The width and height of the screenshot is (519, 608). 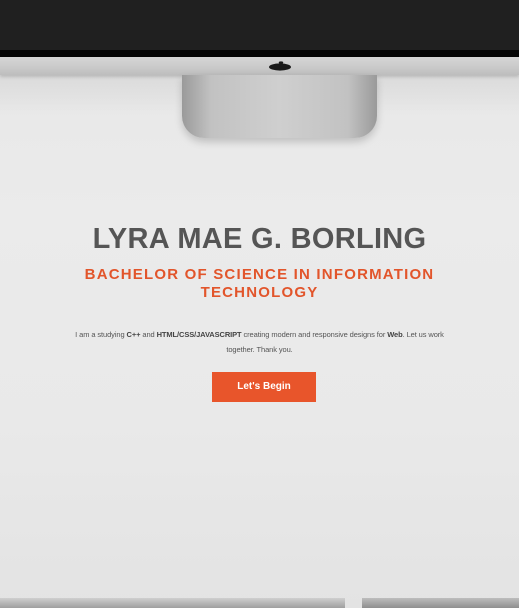 I want to click on intro-highlight: Web, so click(x=395, y=334).